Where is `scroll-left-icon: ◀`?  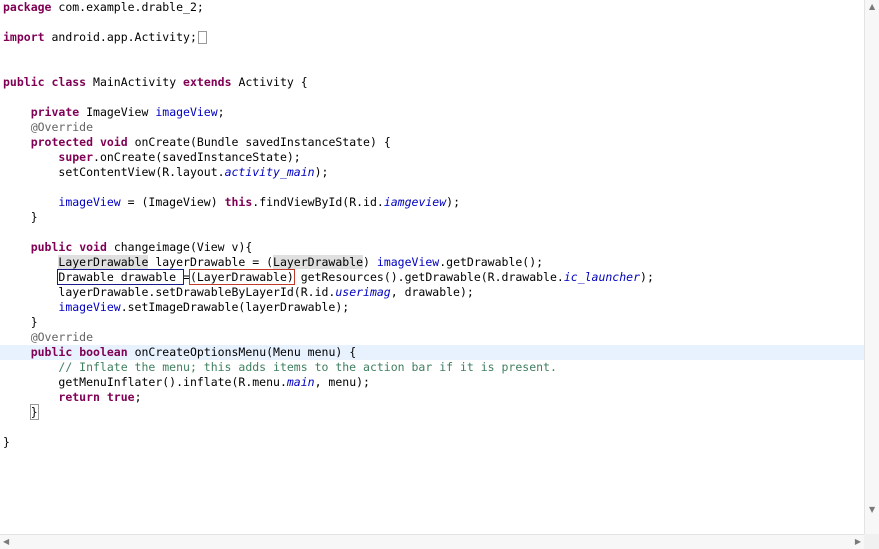
scroll-left-icon: ◀ is located at coordinates (6, 542).